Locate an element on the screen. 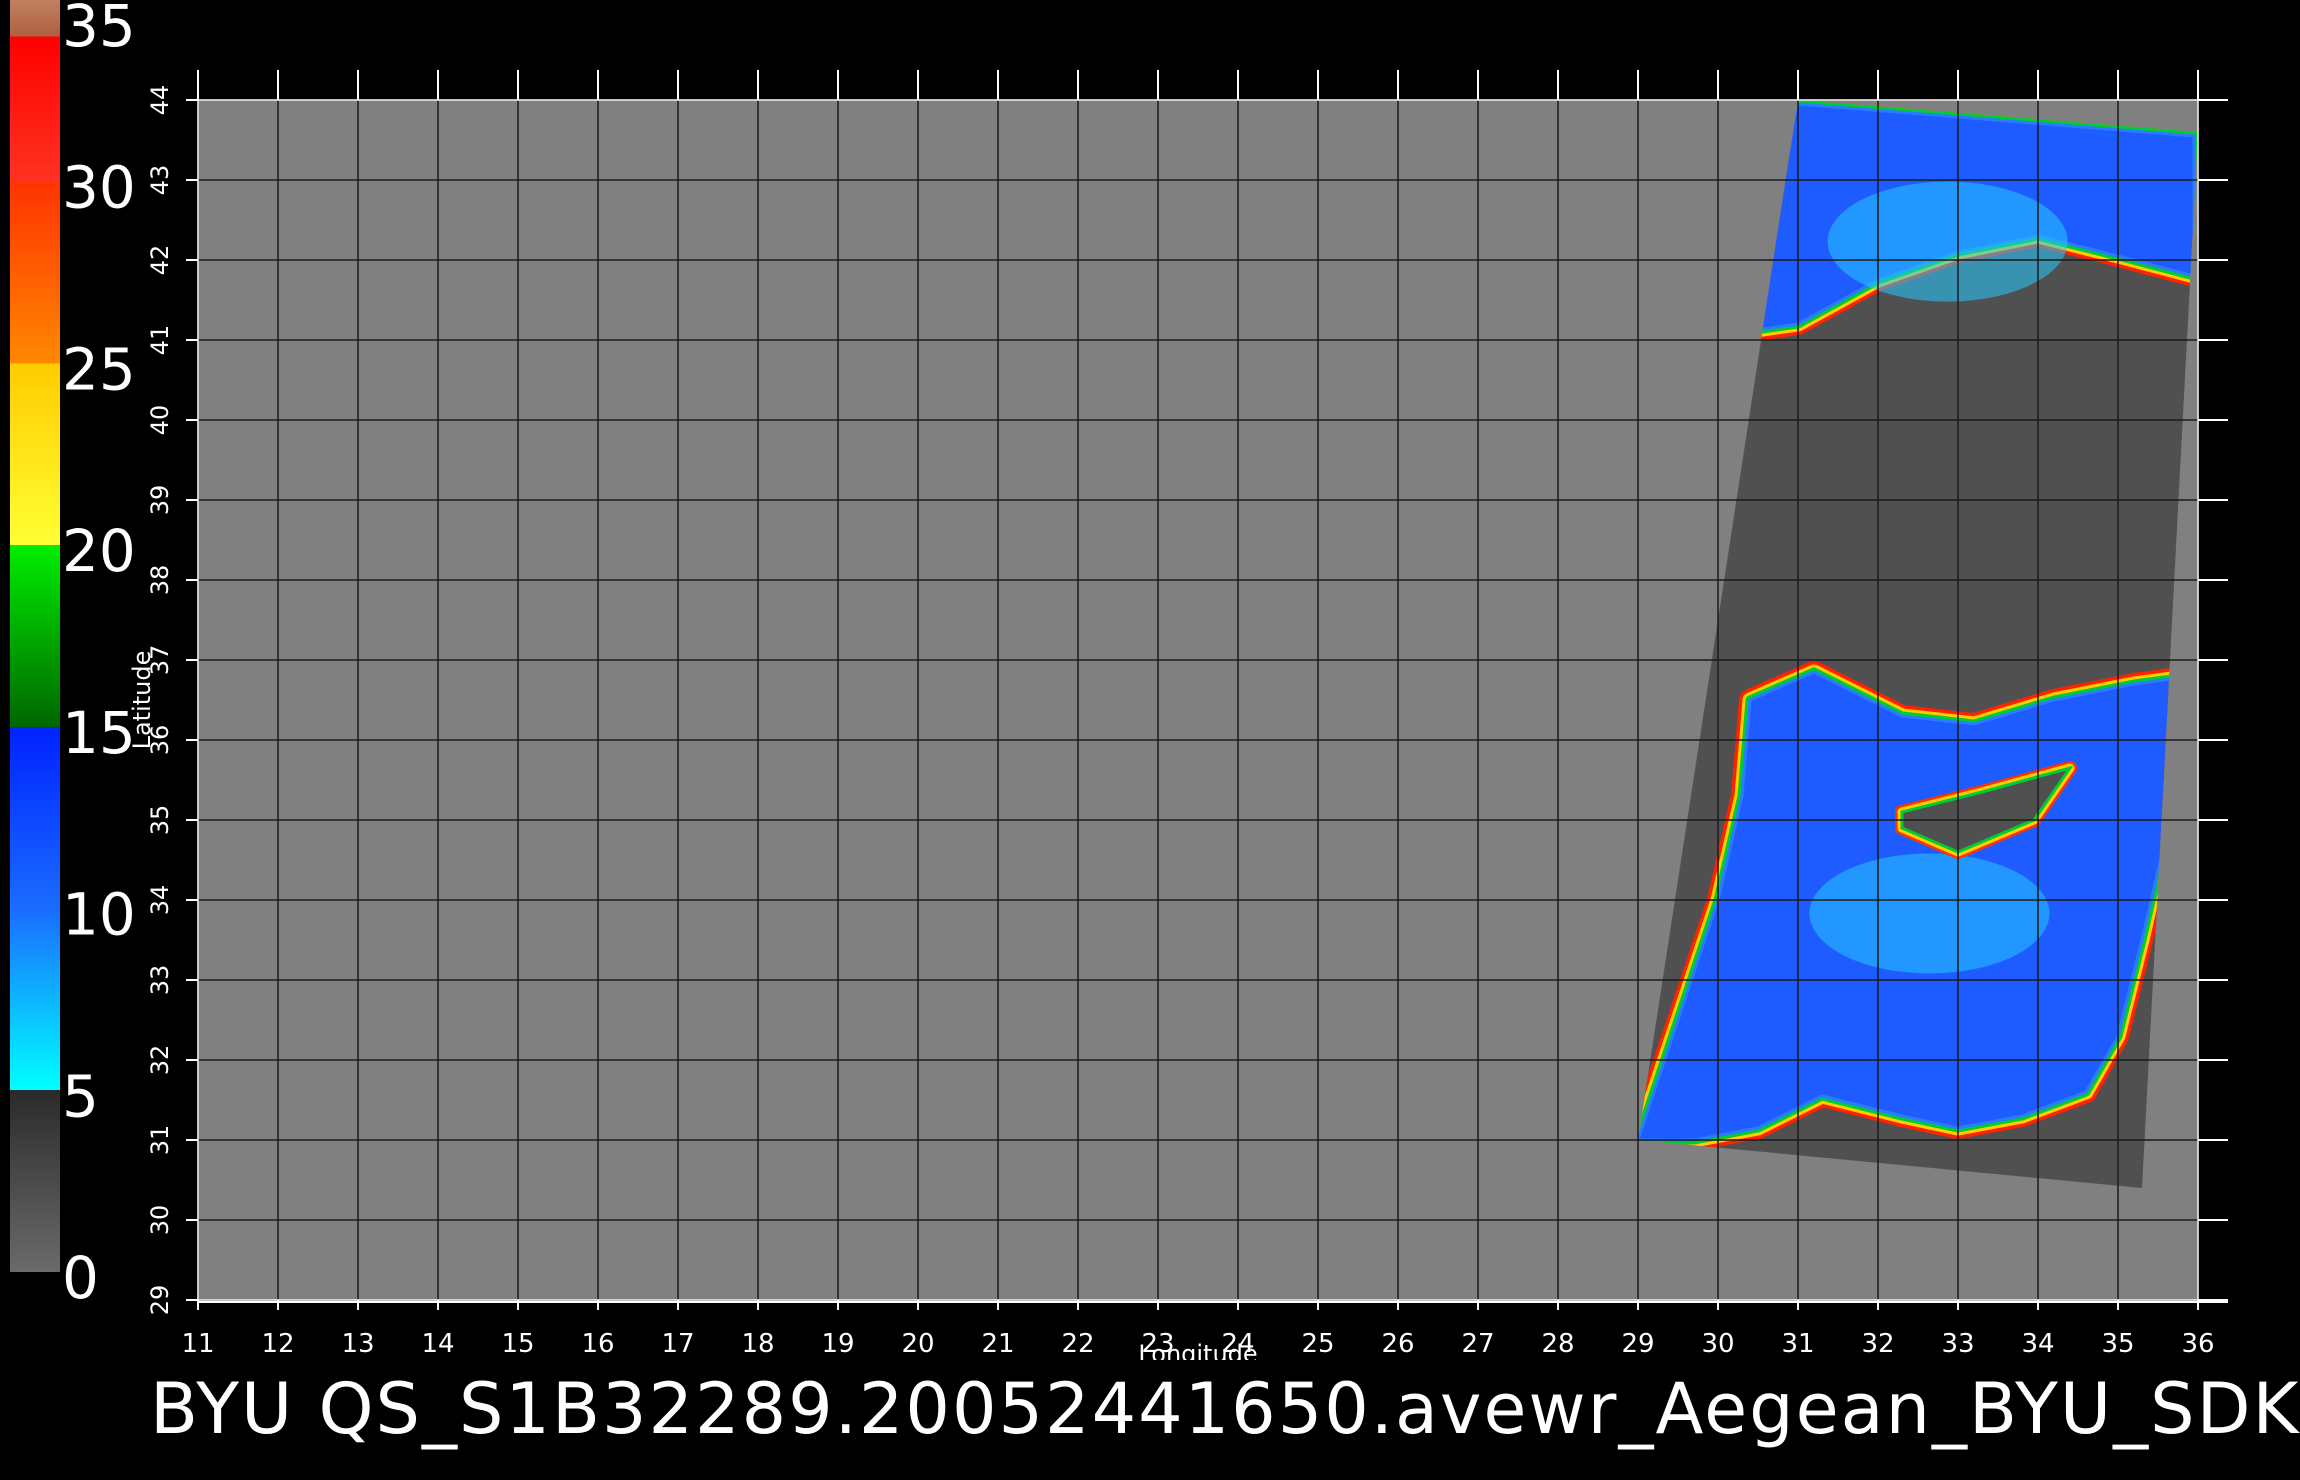  x-tick-label: 19 is located at coordinates (837, 1344).